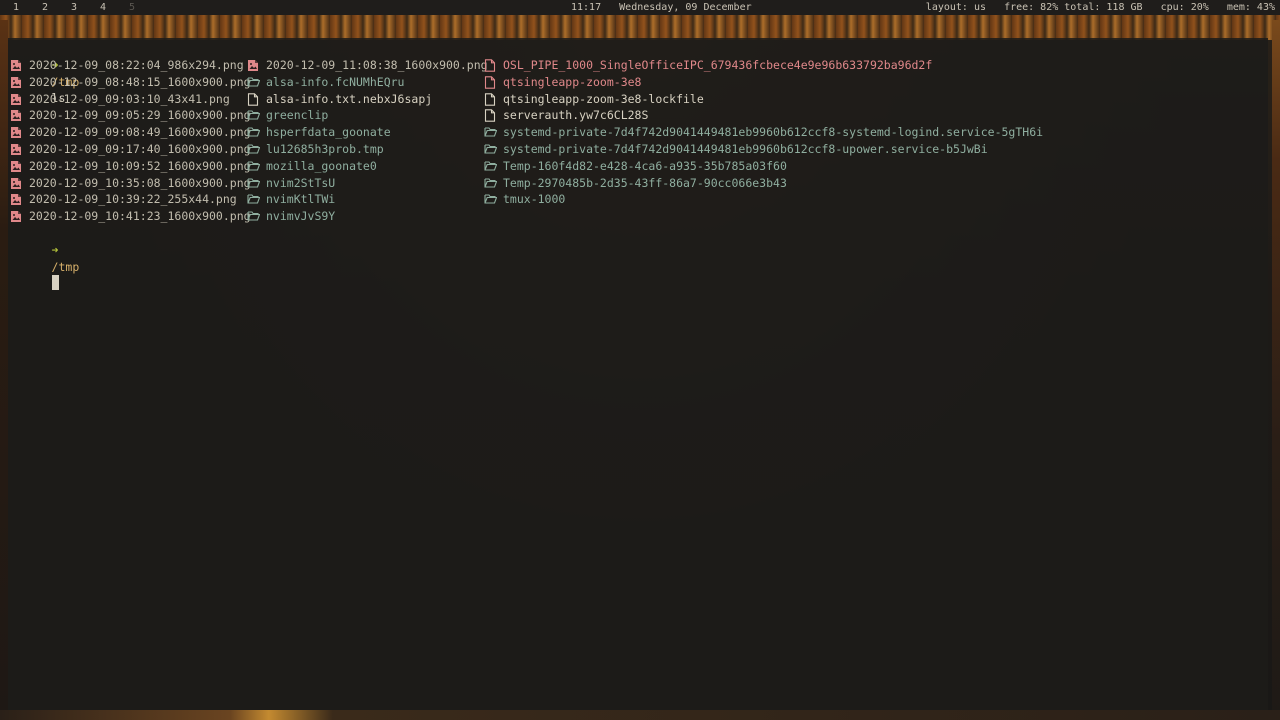  Describe the element at coordinates (136, 65) in the screenshot. I see `ls-entry-name: 2020-12-09_08:22:04_986x294.png` at that location.